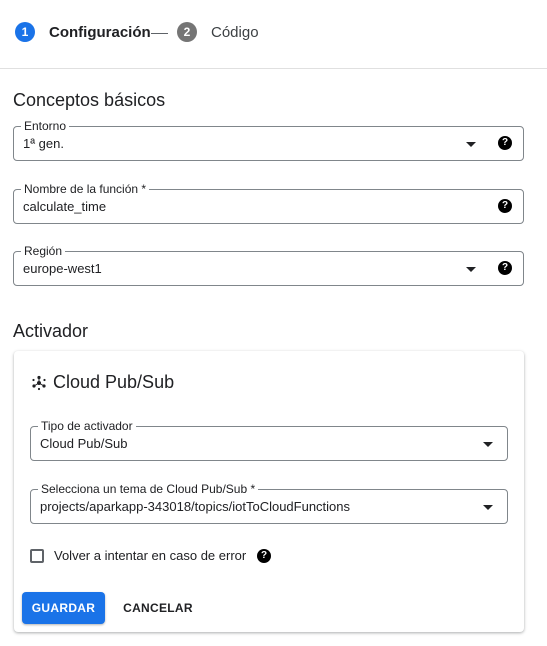 The image size is (547, 646). I want to click on function-name-value: calculate_time, so click(65, 206).